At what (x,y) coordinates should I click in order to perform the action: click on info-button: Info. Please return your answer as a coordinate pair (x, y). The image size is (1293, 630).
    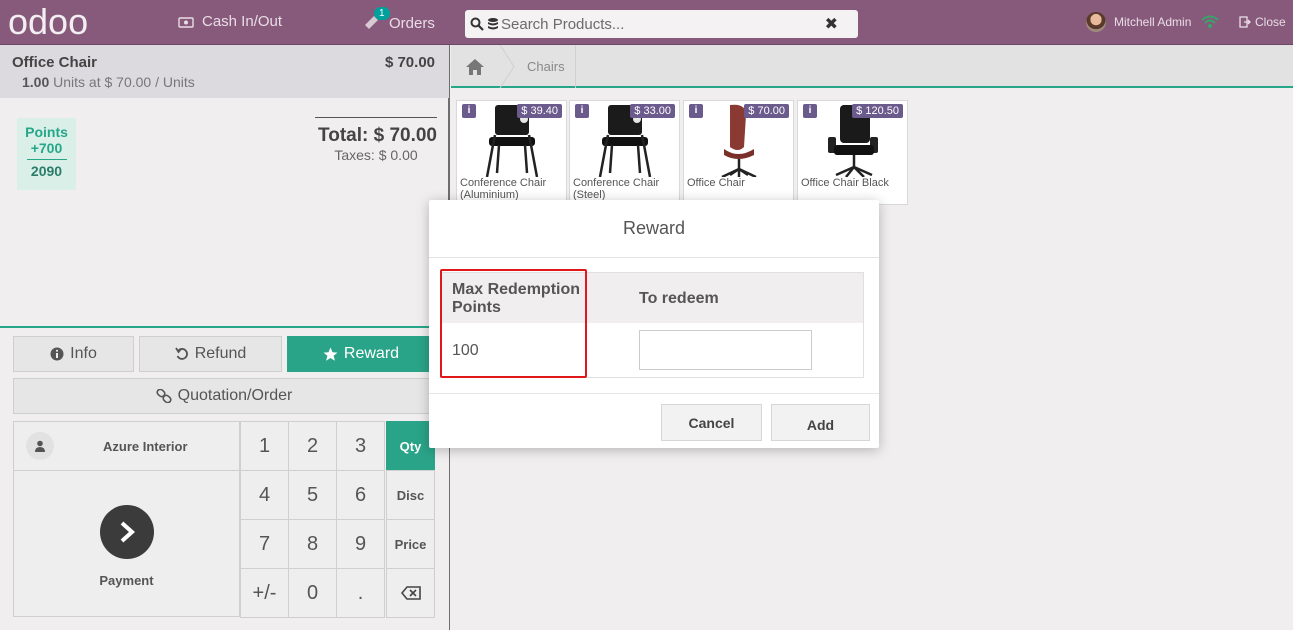
    Looking at the image, I should click on (73, 354).